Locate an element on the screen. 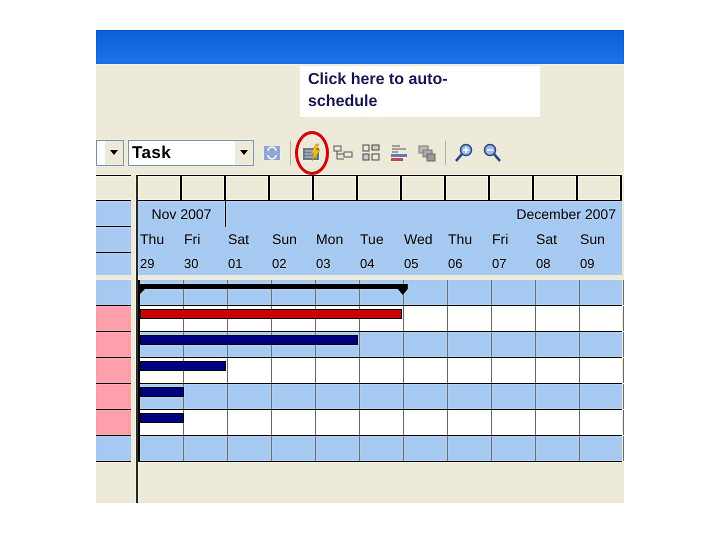 This screenshot has width=720, height=540. zoom-out-icon is located at coordinates (492, 152).